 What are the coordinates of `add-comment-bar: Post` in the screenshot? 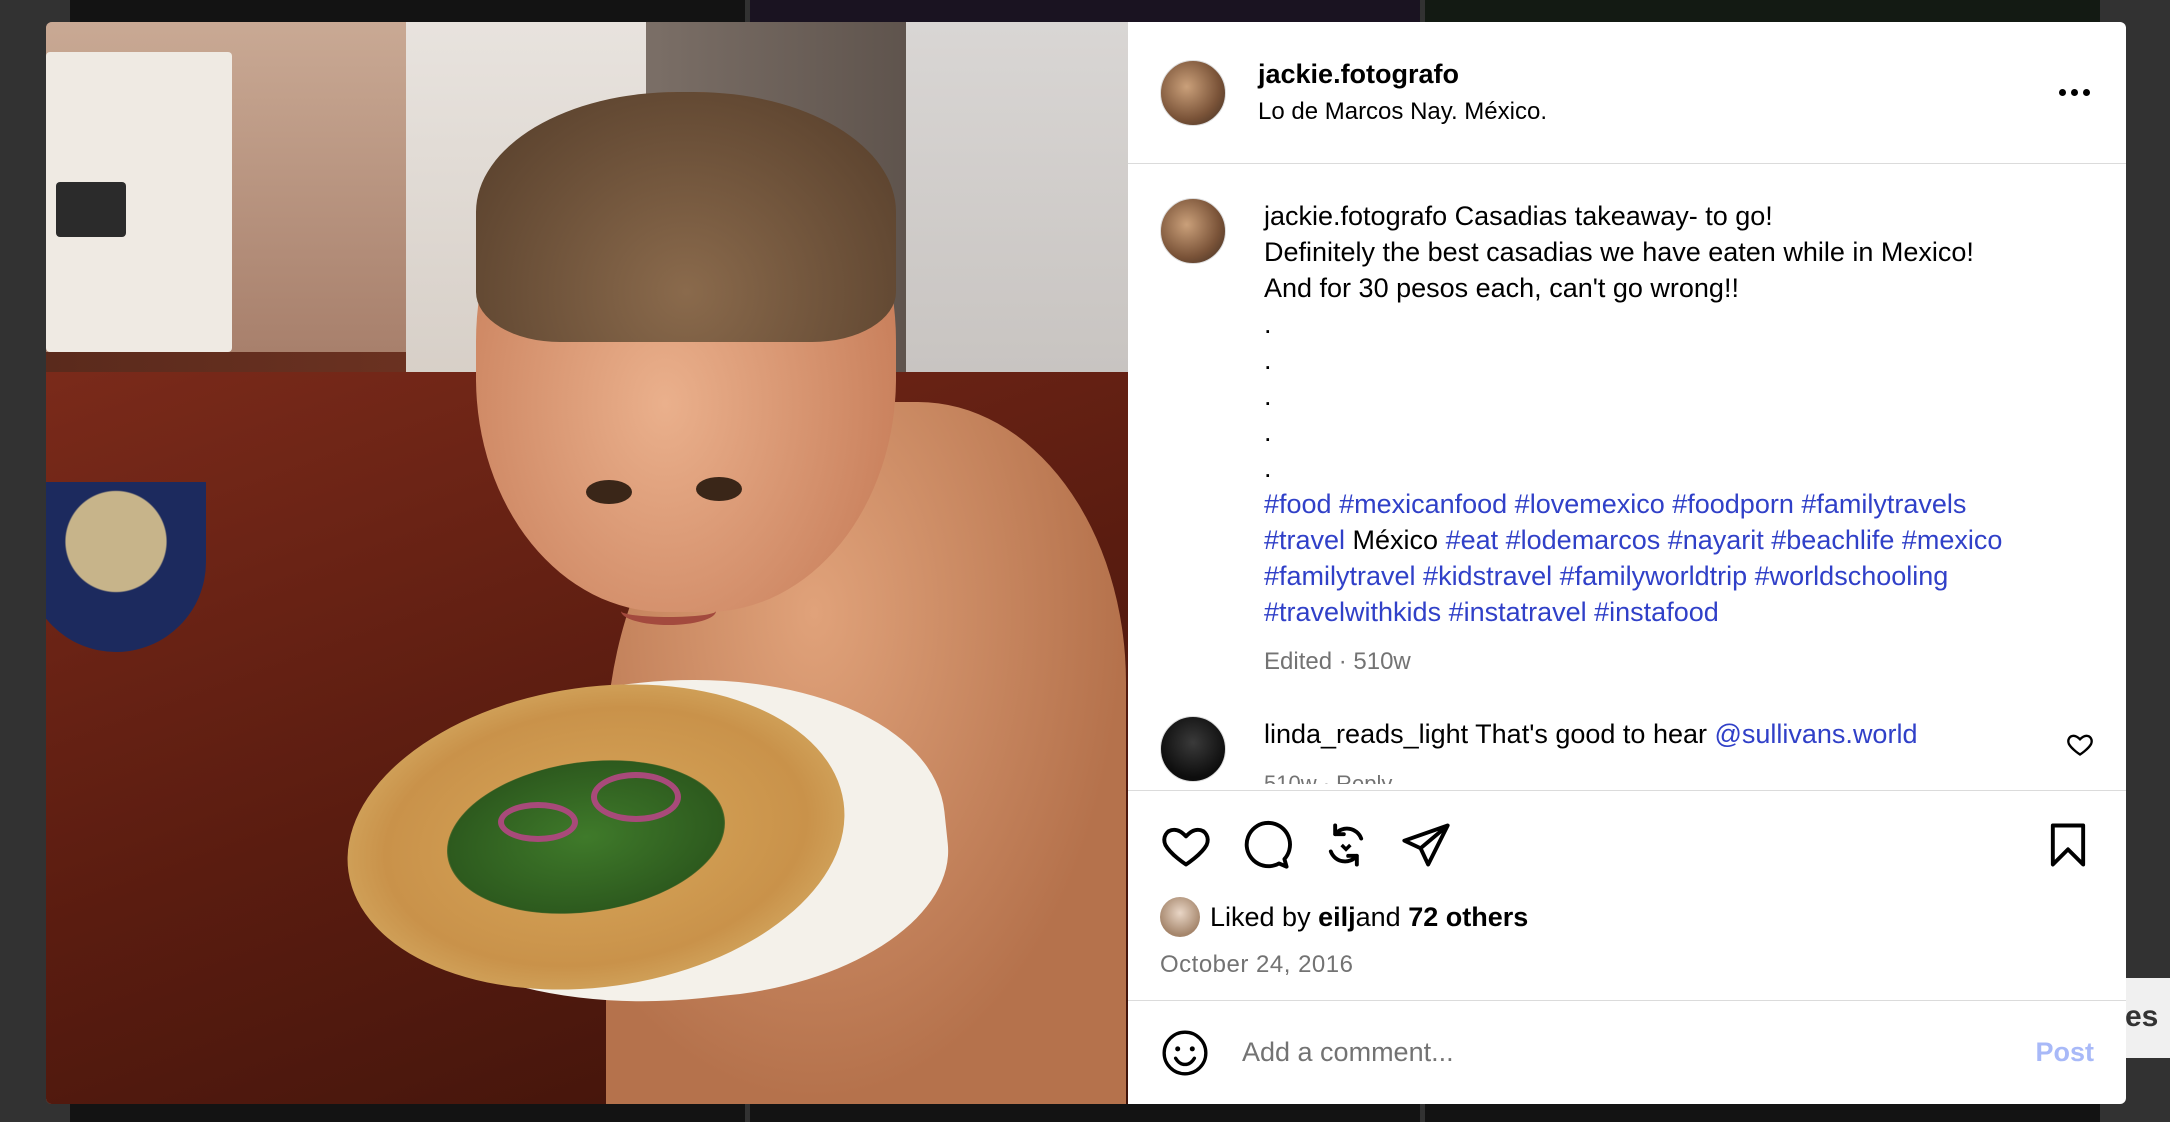 It's located at (1627, 1052).